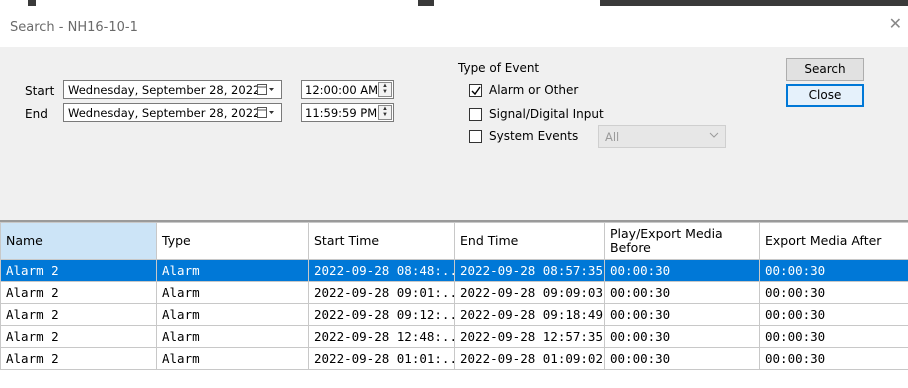  What do you see at coordinates (533, 90) in the screenshot?
I see `alarm-or-other-label: Alarm or Other` at bounding box center [533, 90].